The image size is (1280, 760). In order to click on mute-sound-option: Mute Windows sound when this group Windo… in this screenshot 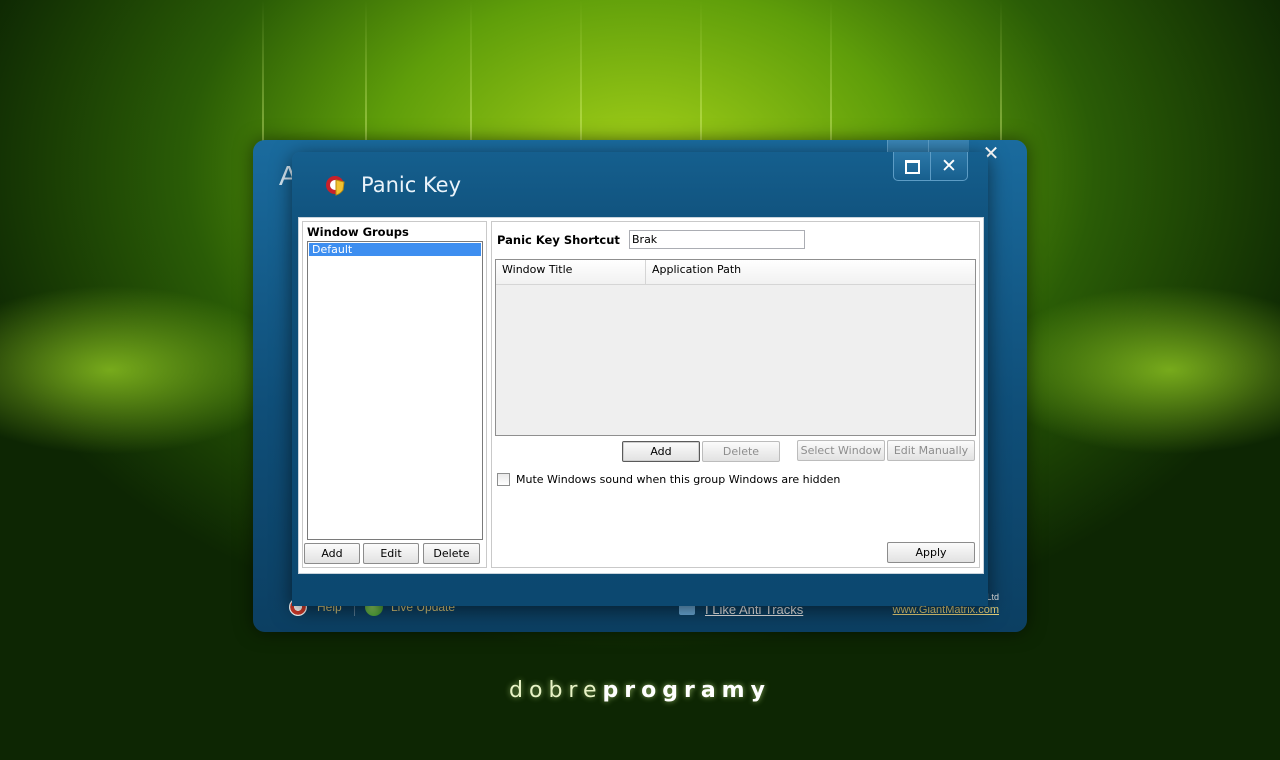, I will do `click(668, 479)`.